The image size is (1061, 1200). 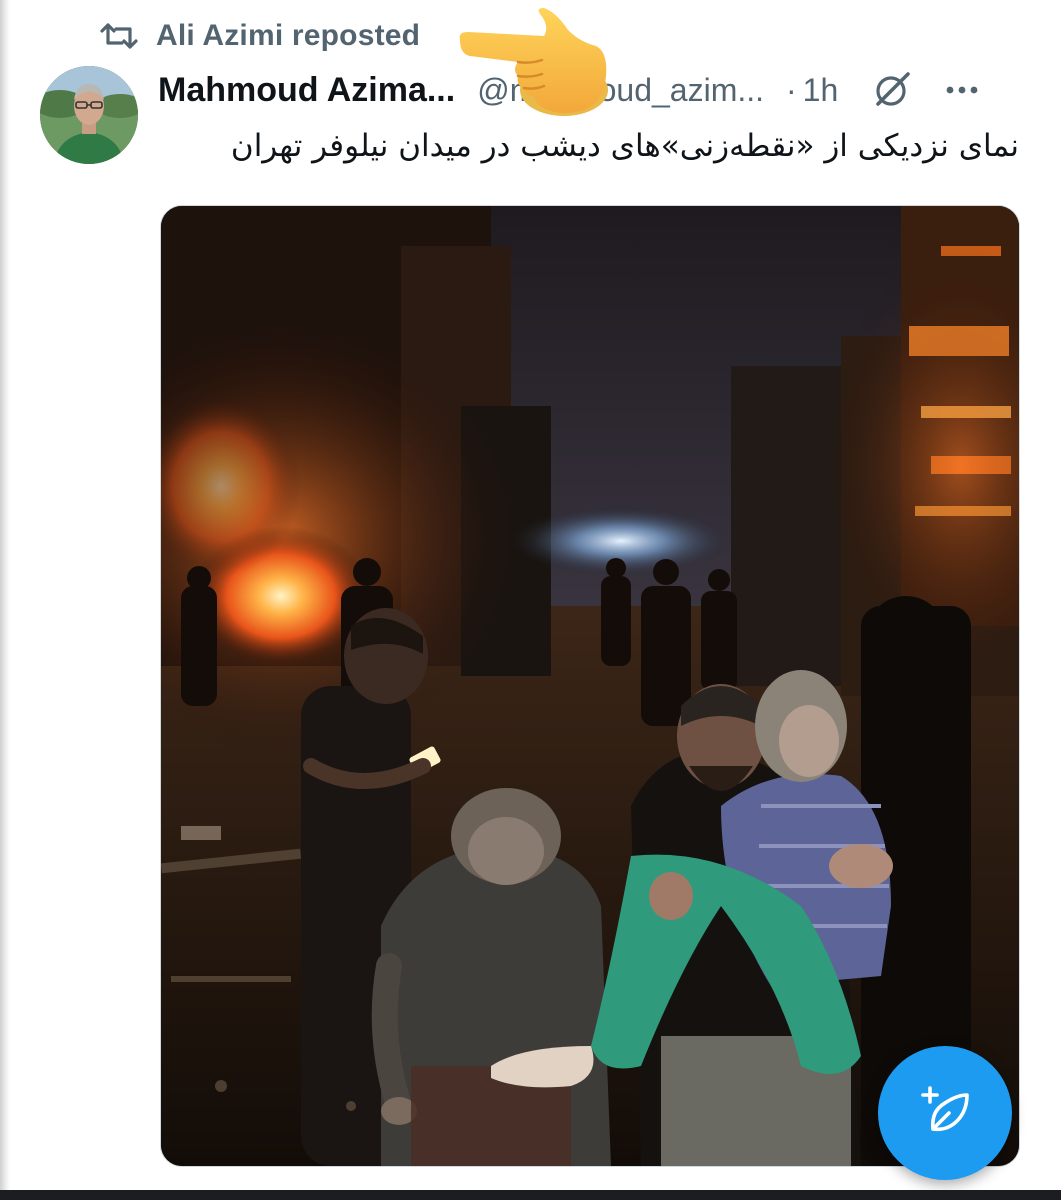 I want to click on avatar, so click(x=89, y=115).